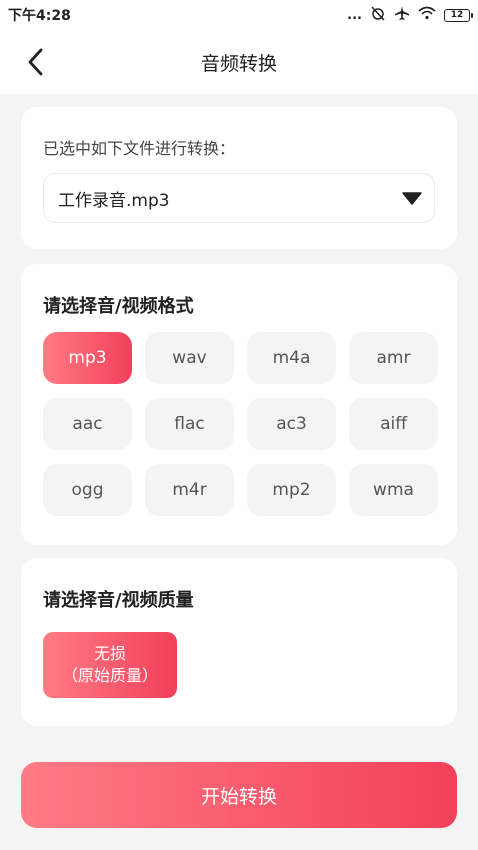 This screenshot has height=850, width=478. What do you see at coordinates (239, 15) in the screenshot?
I see `status-bar: 下午4:28 ... 12` at bounding box center [239, 15].